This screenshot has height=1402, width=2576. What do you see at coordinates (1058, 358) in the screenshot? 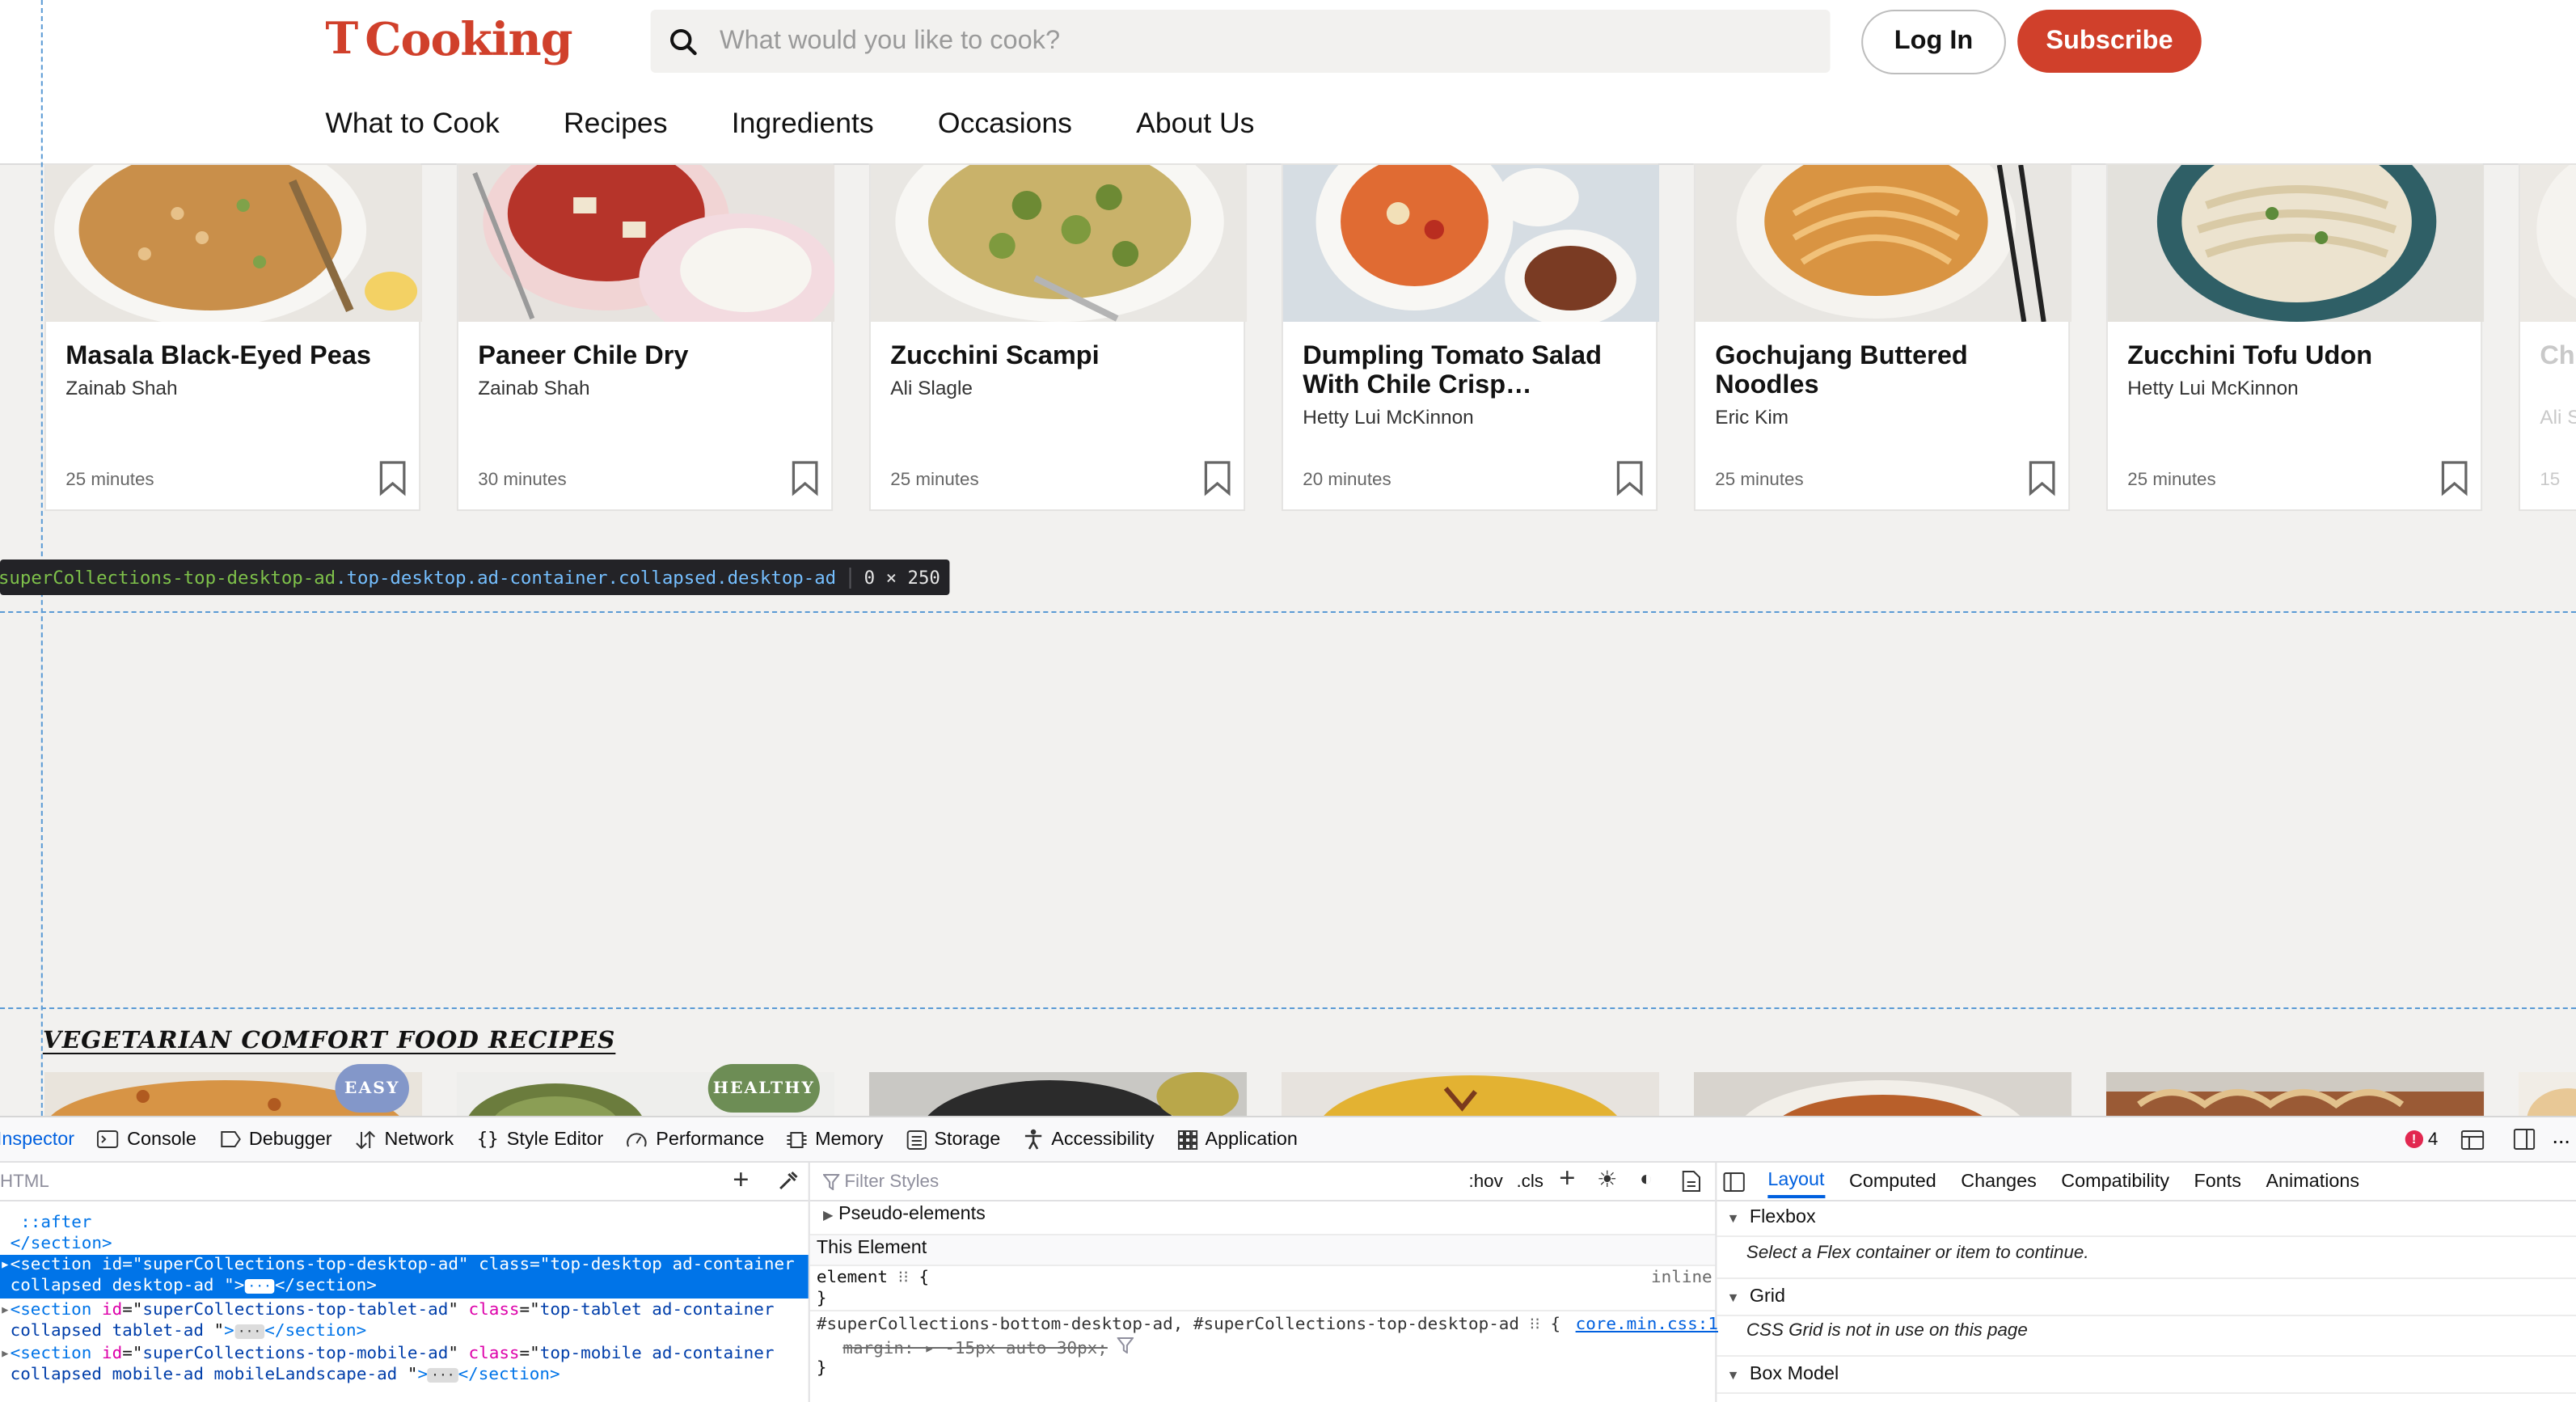
I see `recipe-title: Zucchini Scampi` at bounding box center [1058, 358].